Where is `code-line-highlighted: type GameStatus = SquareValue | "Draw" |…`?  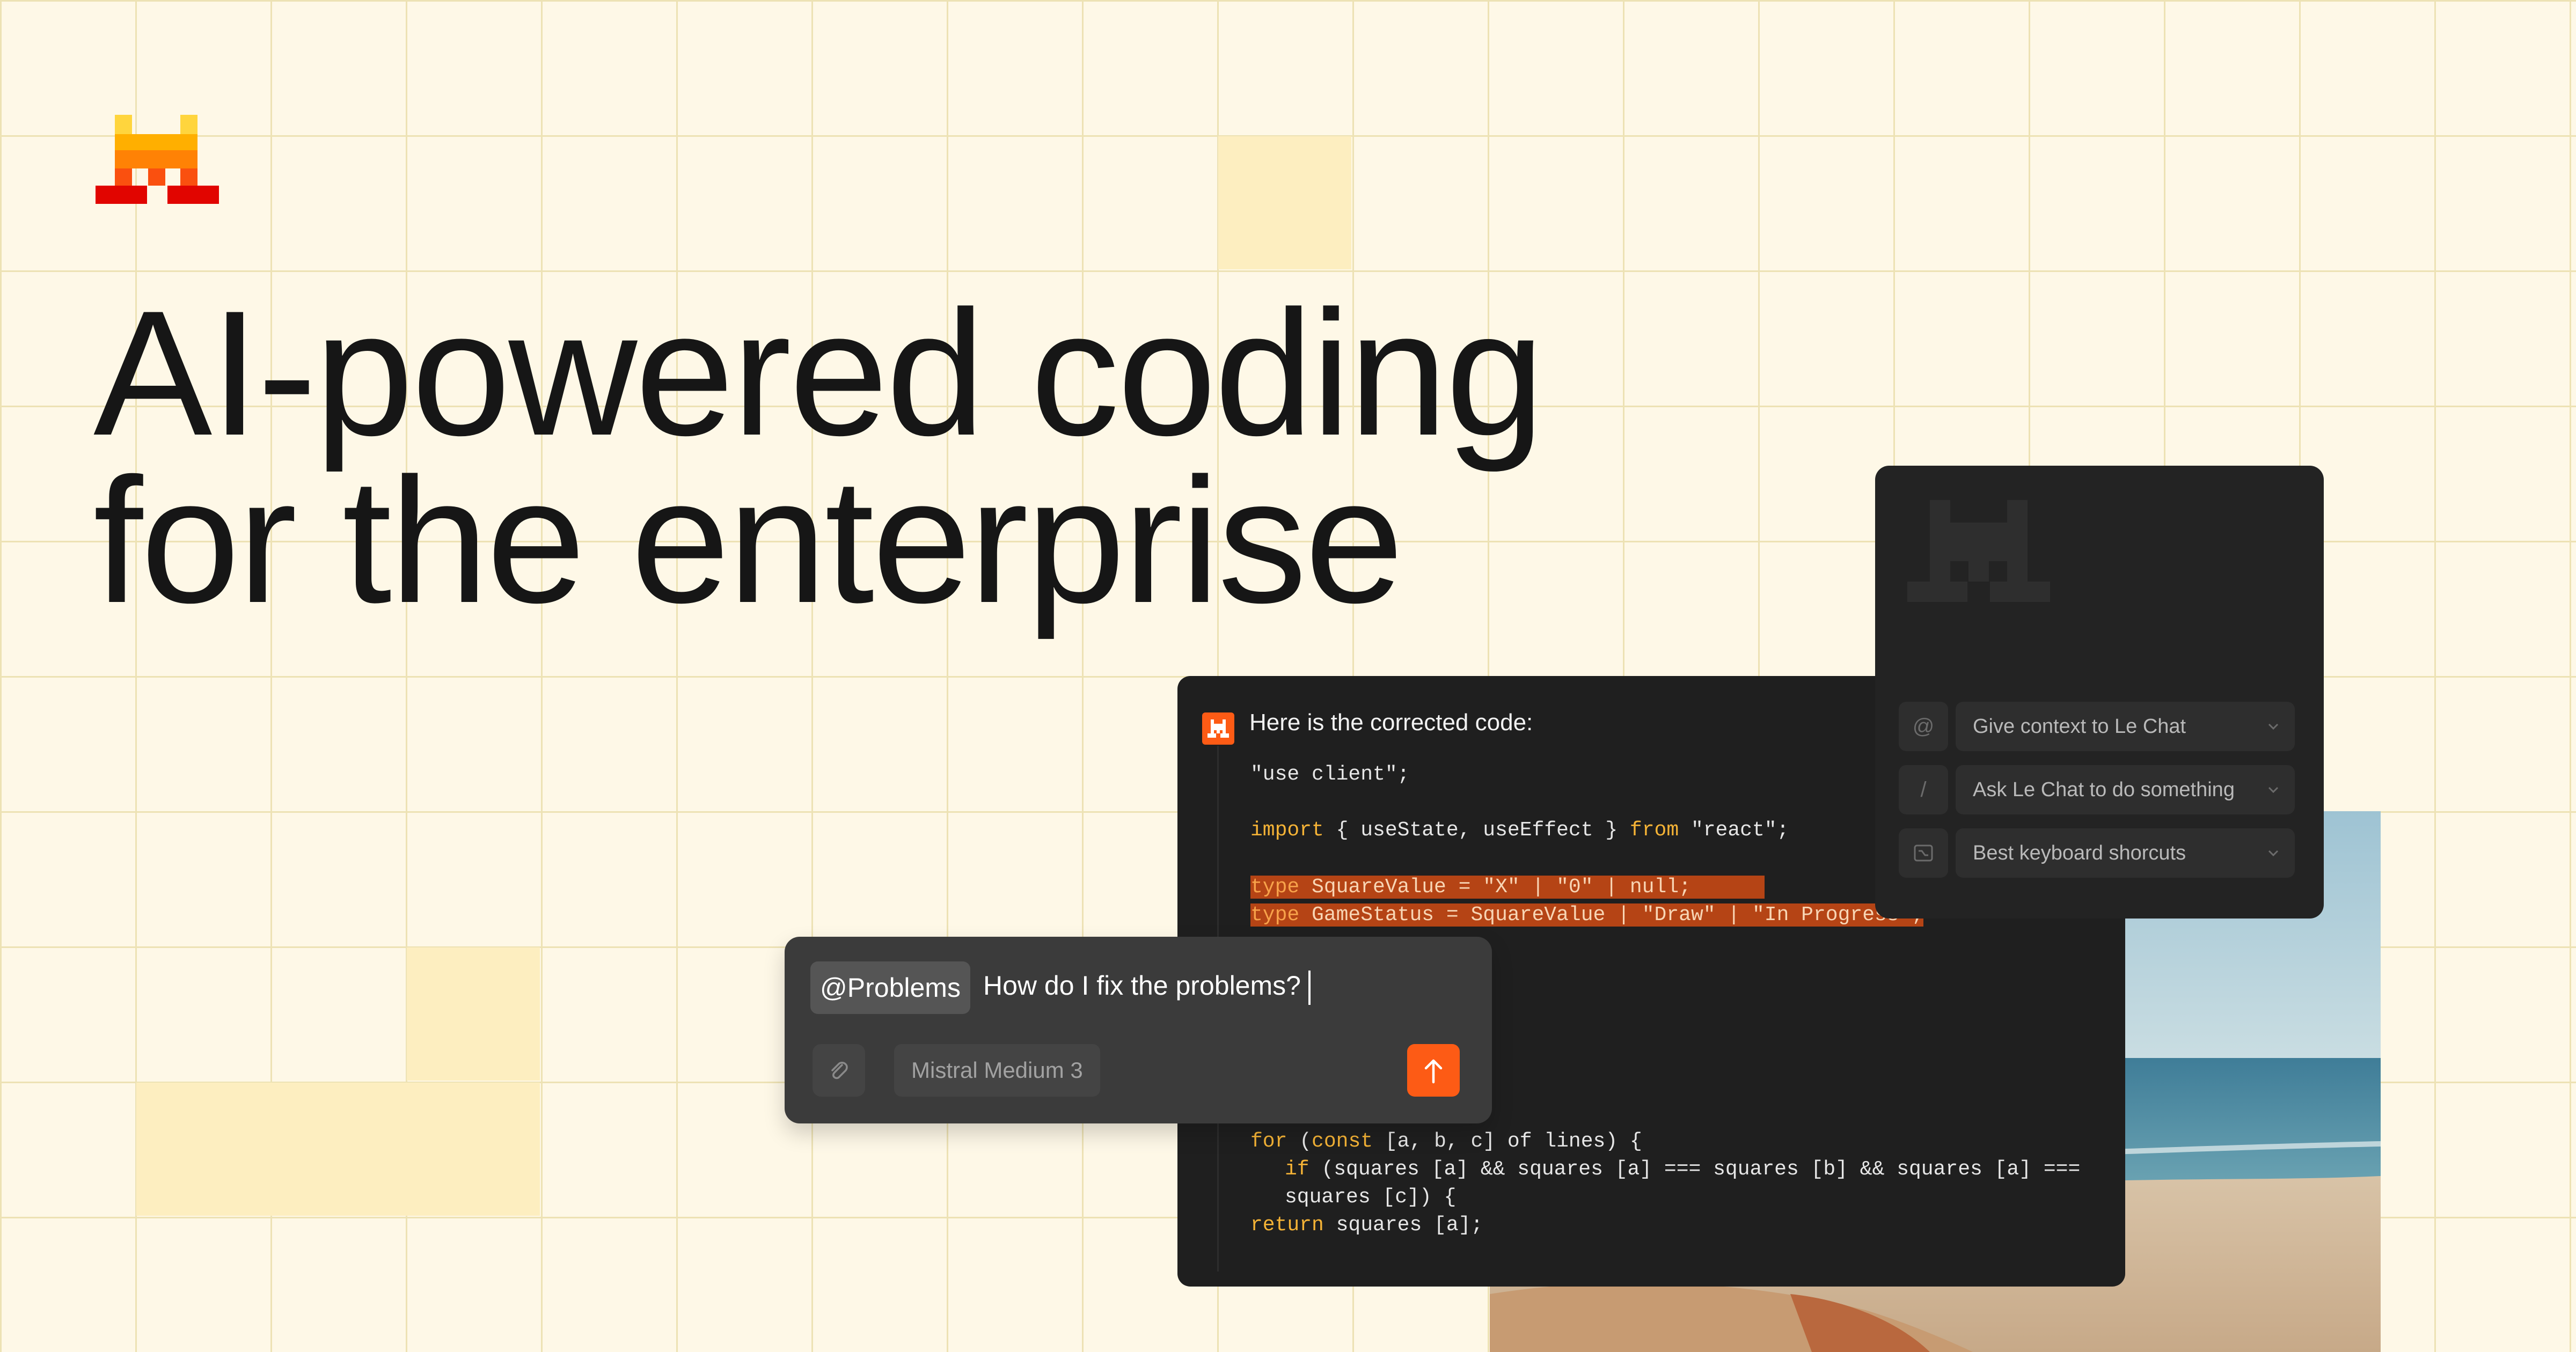
code-line-highlighted: type GameStatus = SquareValue | "Draw" |… is located at coordinates (1587, 915).